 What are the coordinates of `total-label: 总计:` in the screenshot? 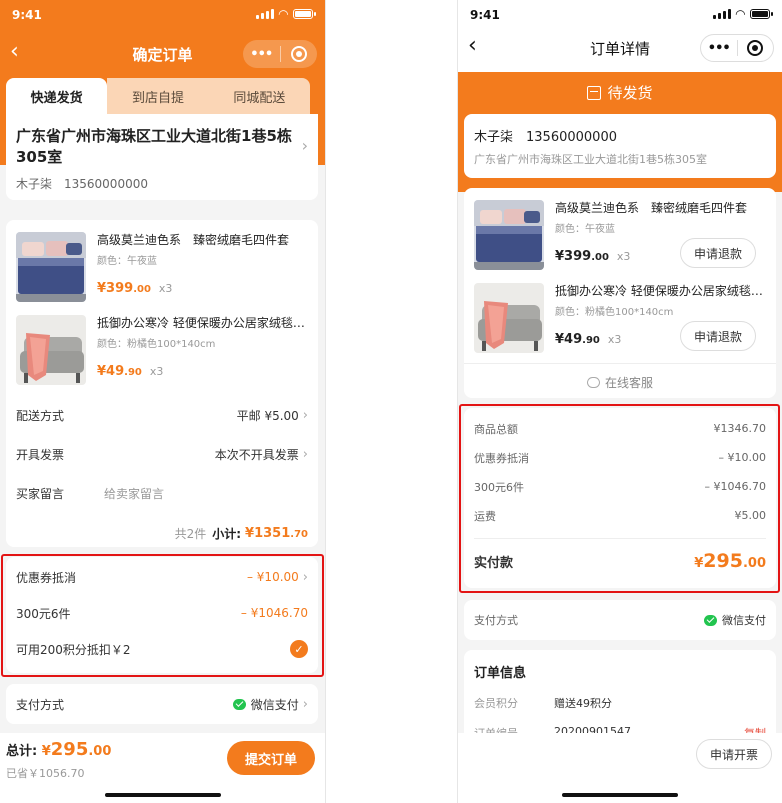 It's located at (22, 751).